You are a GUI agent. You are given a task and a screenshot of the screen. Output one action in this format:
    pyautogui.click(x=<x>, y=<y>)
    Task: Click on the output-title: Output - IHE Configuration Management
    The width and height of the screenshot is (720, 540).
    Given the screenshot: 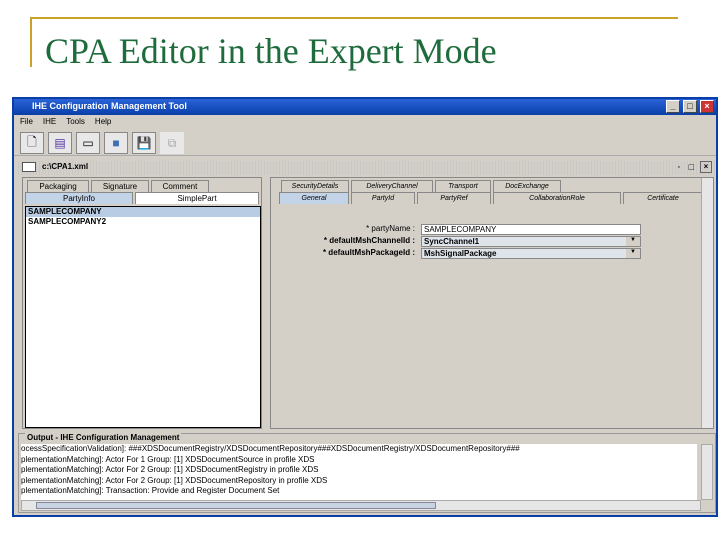 What is the action you would take?
    pyautogui.click(x=103, y=437)
    